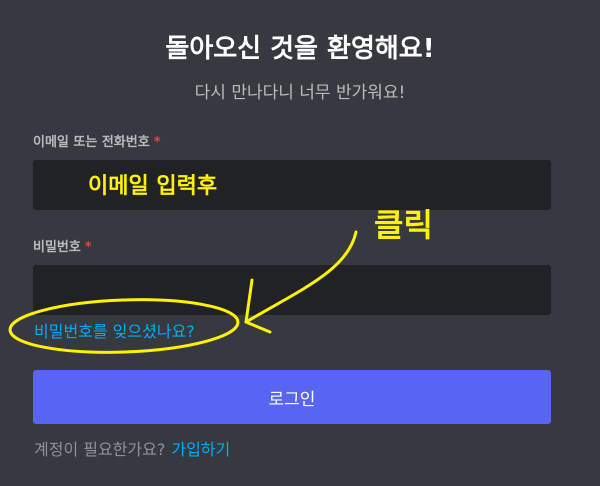  What do you see at coordinates (292, 290) in the screenshot?
I see `password-input` at bounding box center [292, 290].